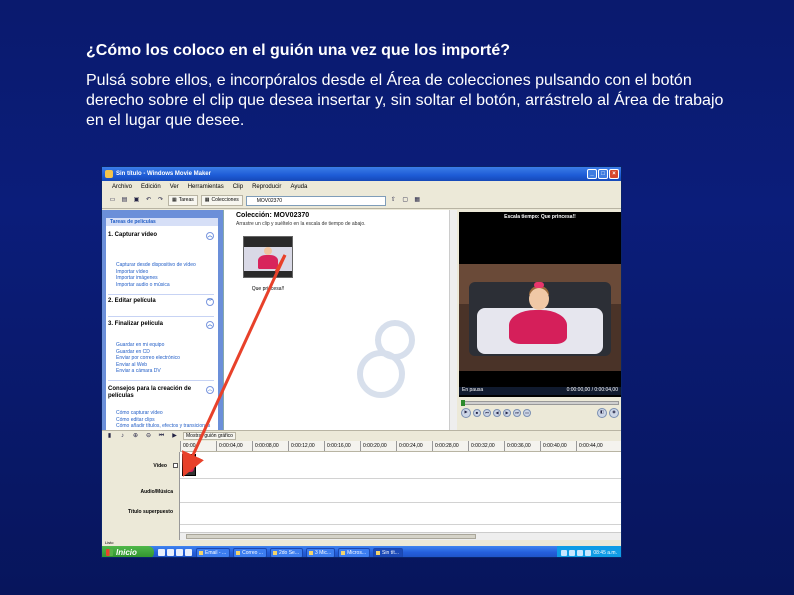 This screenshot has width=794, height=595. I want to click on ruler-tick: 0:00:36,00, so click(522, 446).